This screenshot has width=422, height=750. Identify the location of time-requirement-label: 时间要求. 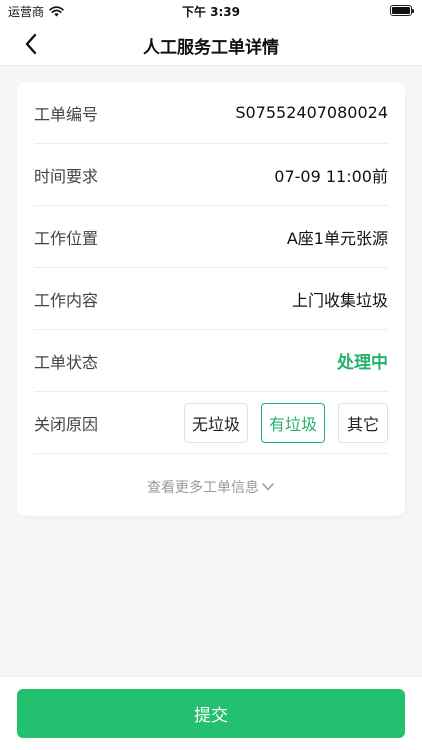
(66, 176).